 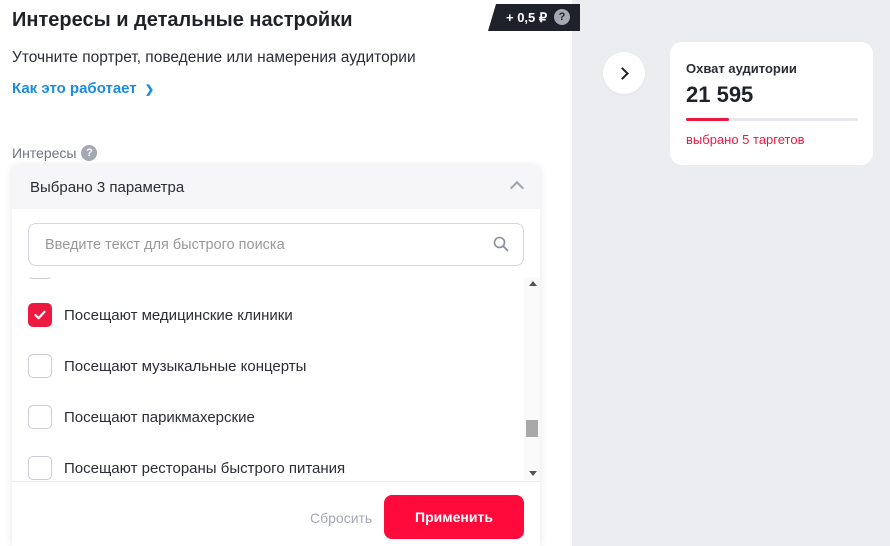 I want to click on interests-label: Интересы ?, so click(x=55, y=153).